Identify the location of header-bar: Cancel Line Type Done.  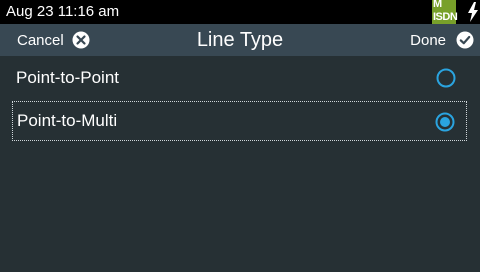
(240, 40).